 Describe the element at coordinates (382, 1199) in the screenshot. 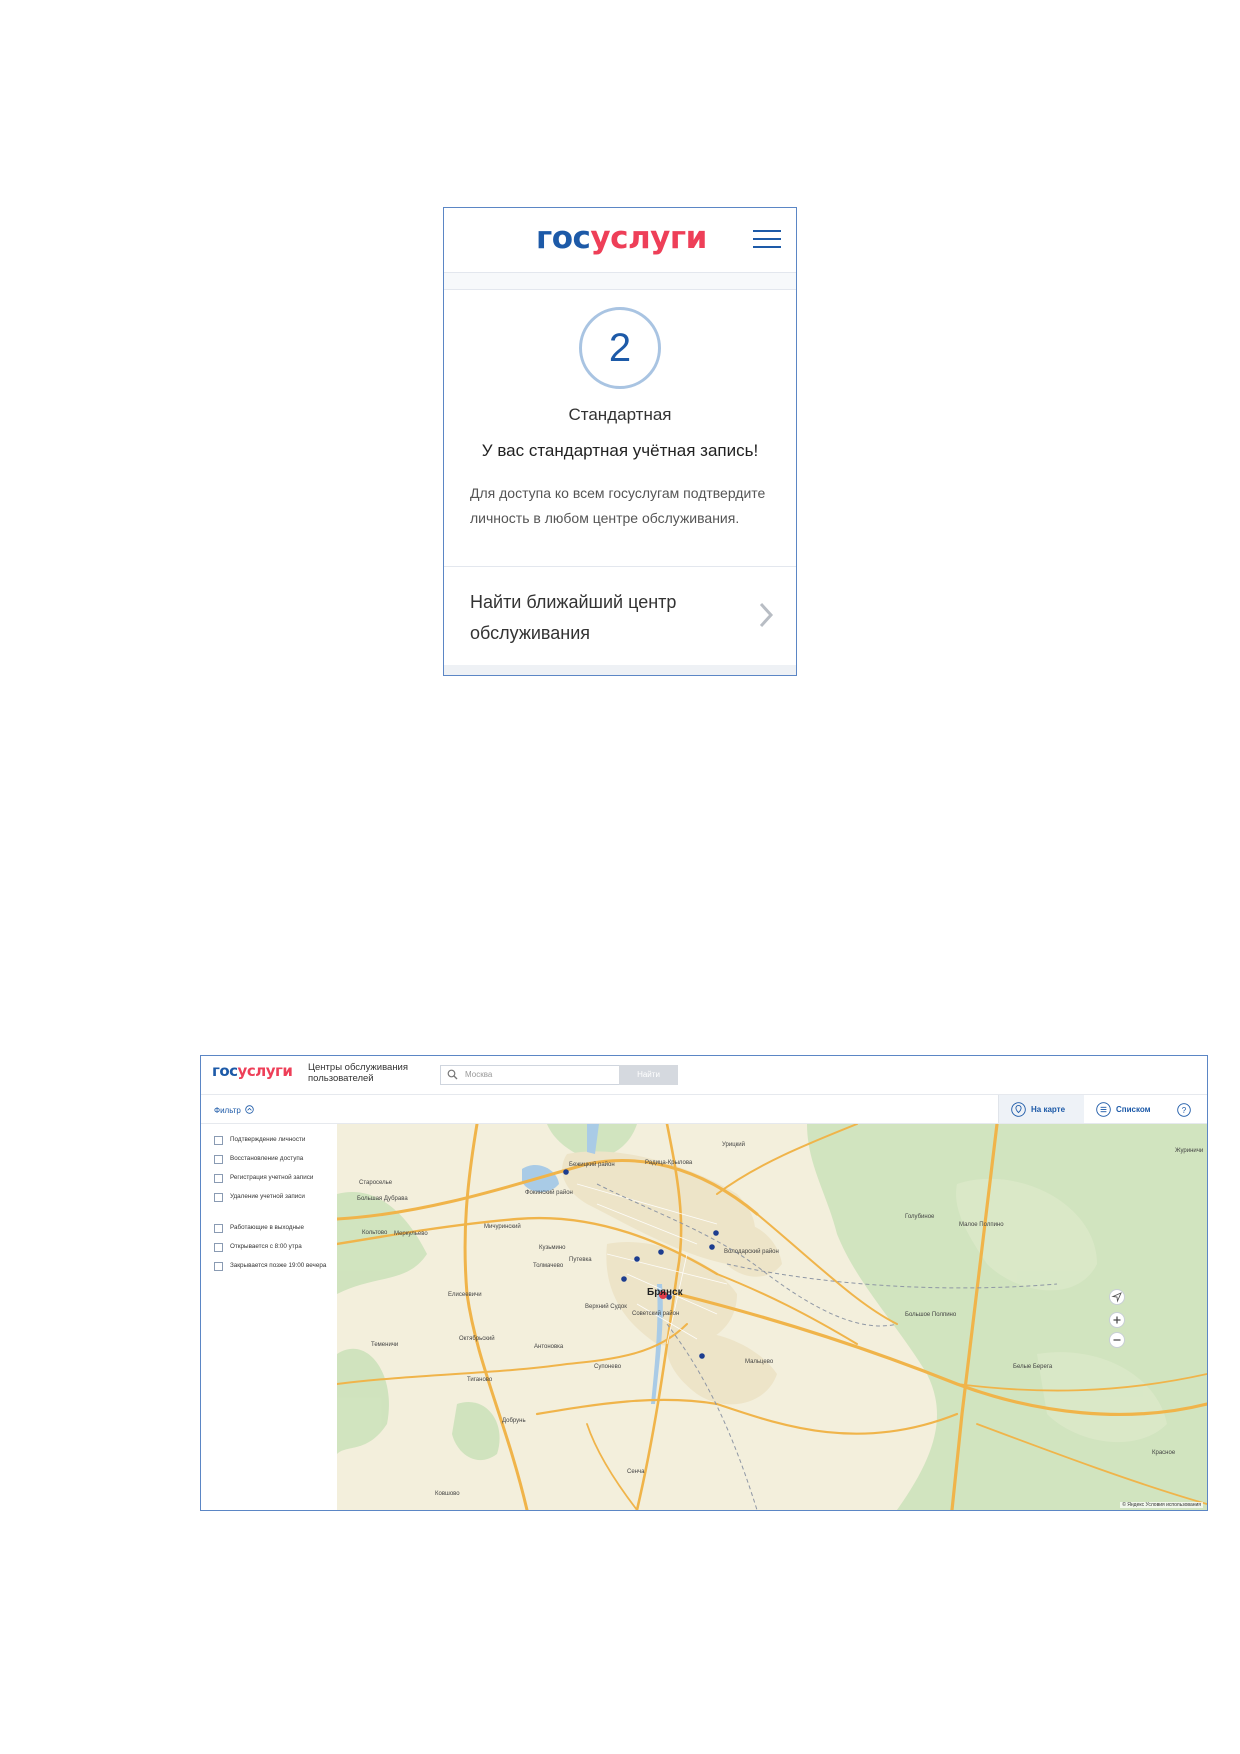

I see `map-label: Большая Дубрава` at that location.